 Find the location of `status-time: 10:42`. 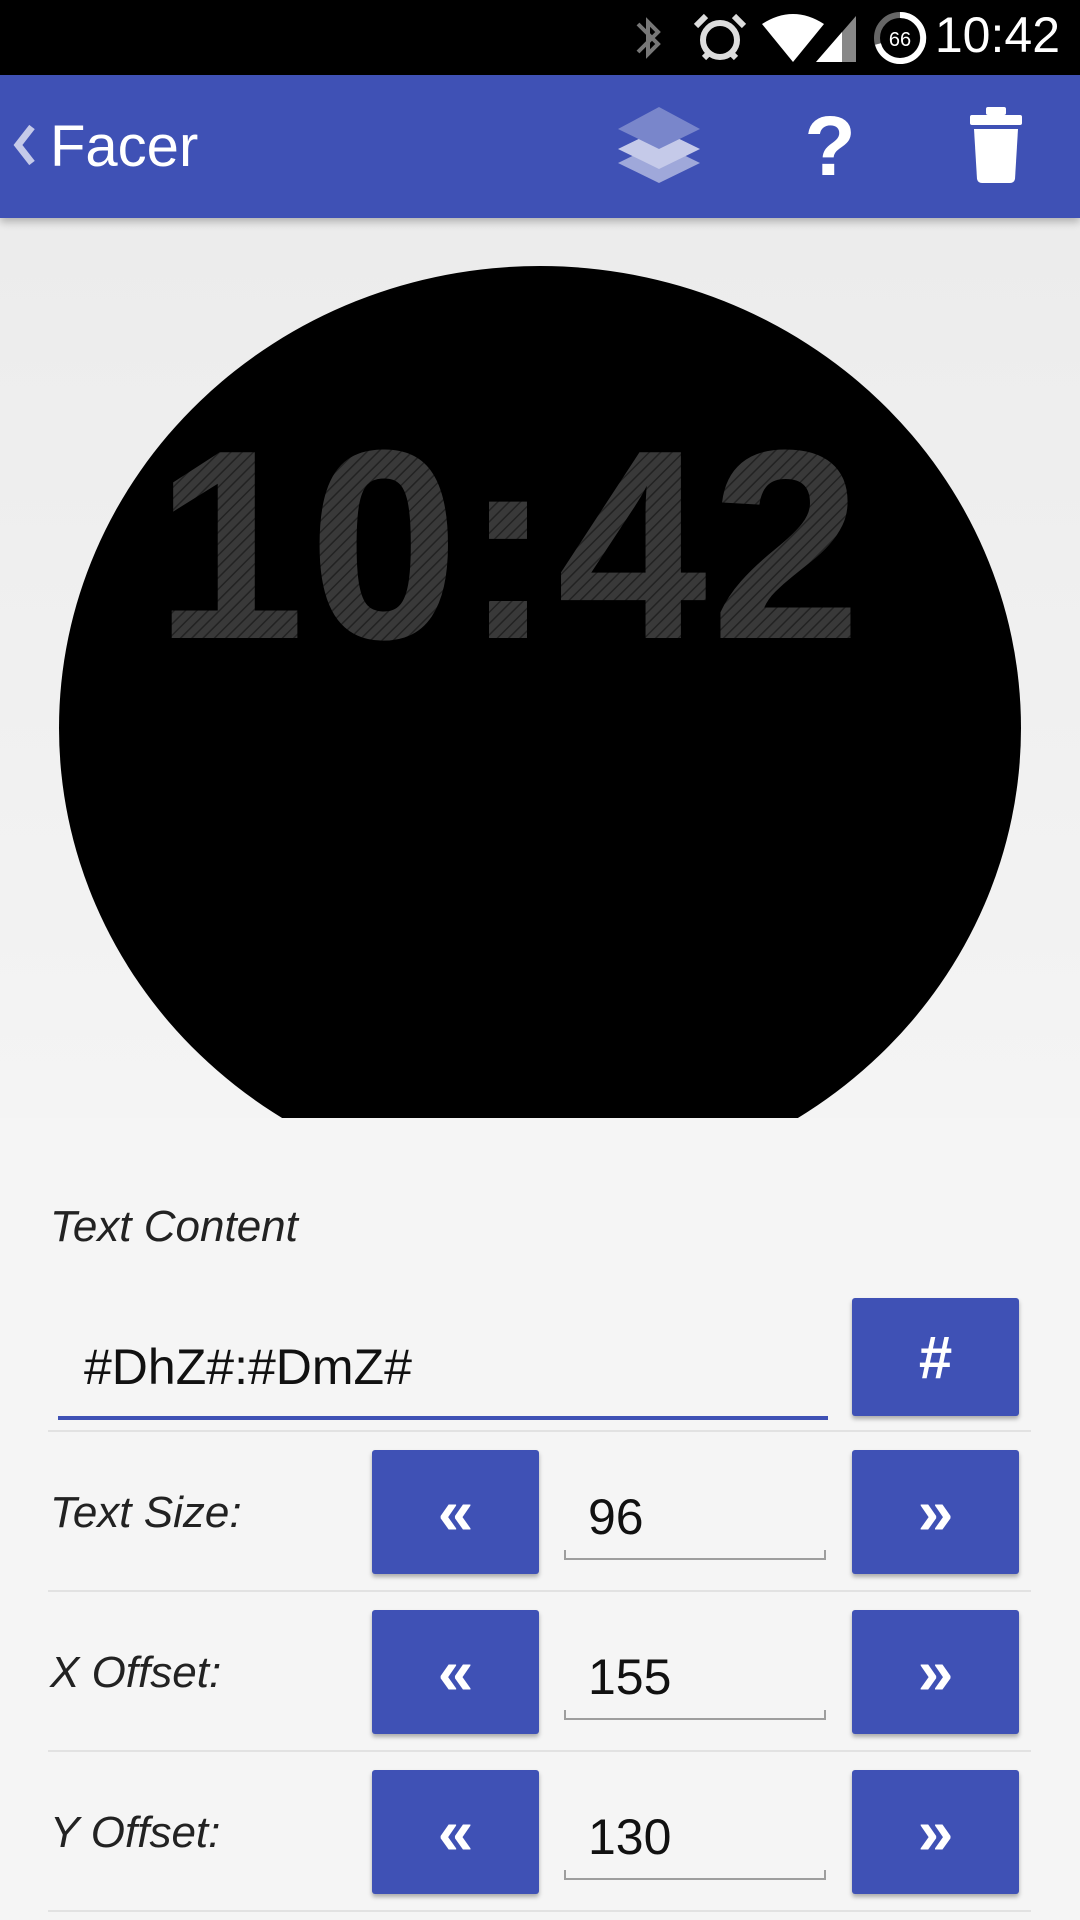

status-time: 10:42 is located at coordinates (997, 35).